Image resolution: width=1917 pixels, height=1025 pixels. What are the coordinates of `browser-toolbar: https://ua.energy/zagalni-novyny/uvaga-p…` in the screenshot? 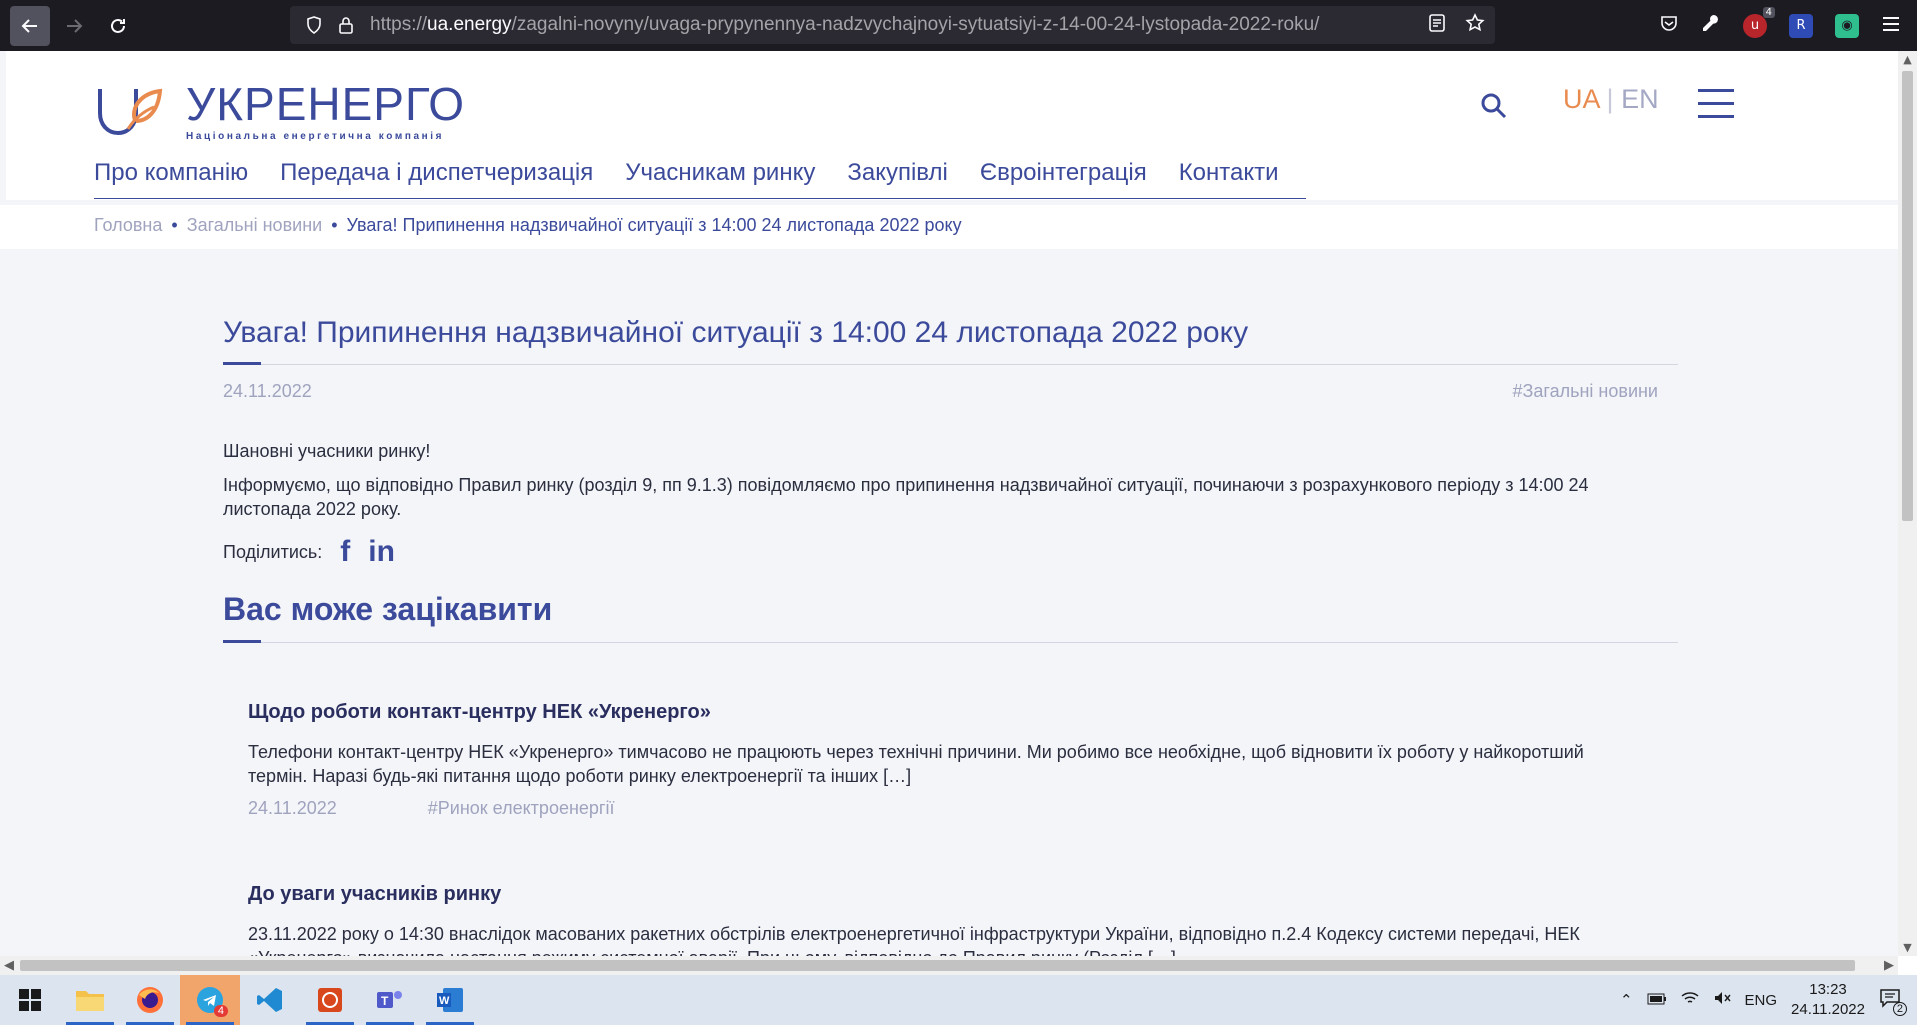 It's located at (958, 25).